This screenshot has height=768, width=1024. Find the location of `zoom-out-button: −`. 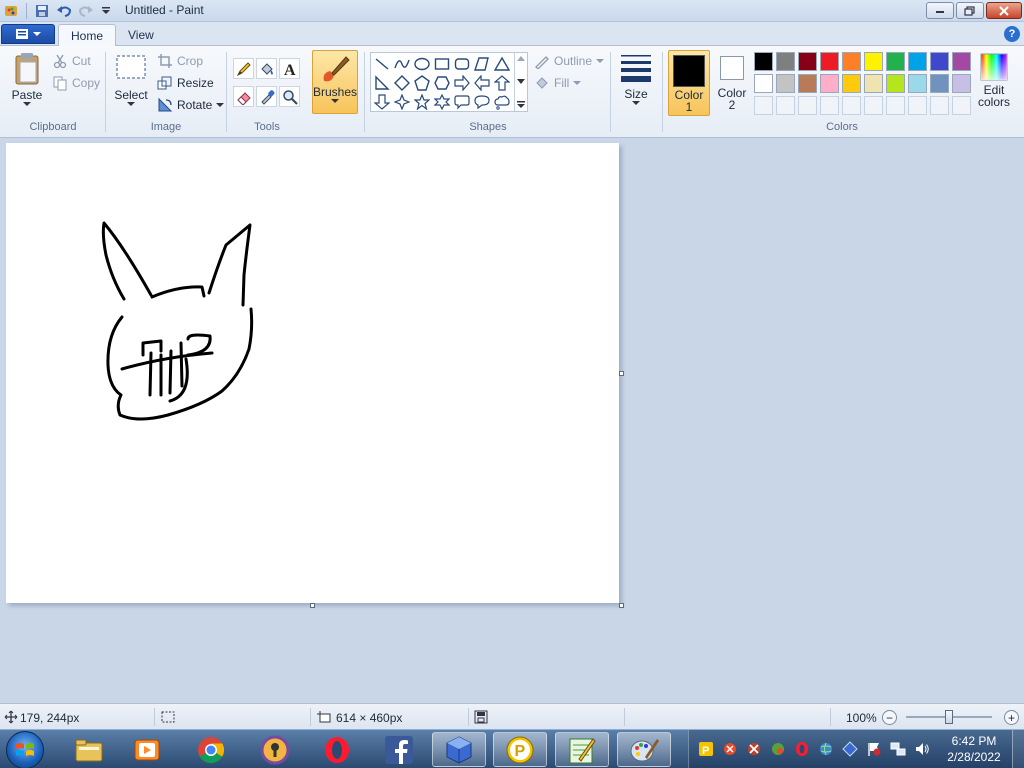

zoom-out-button: − is located at coordinates (889, 717).